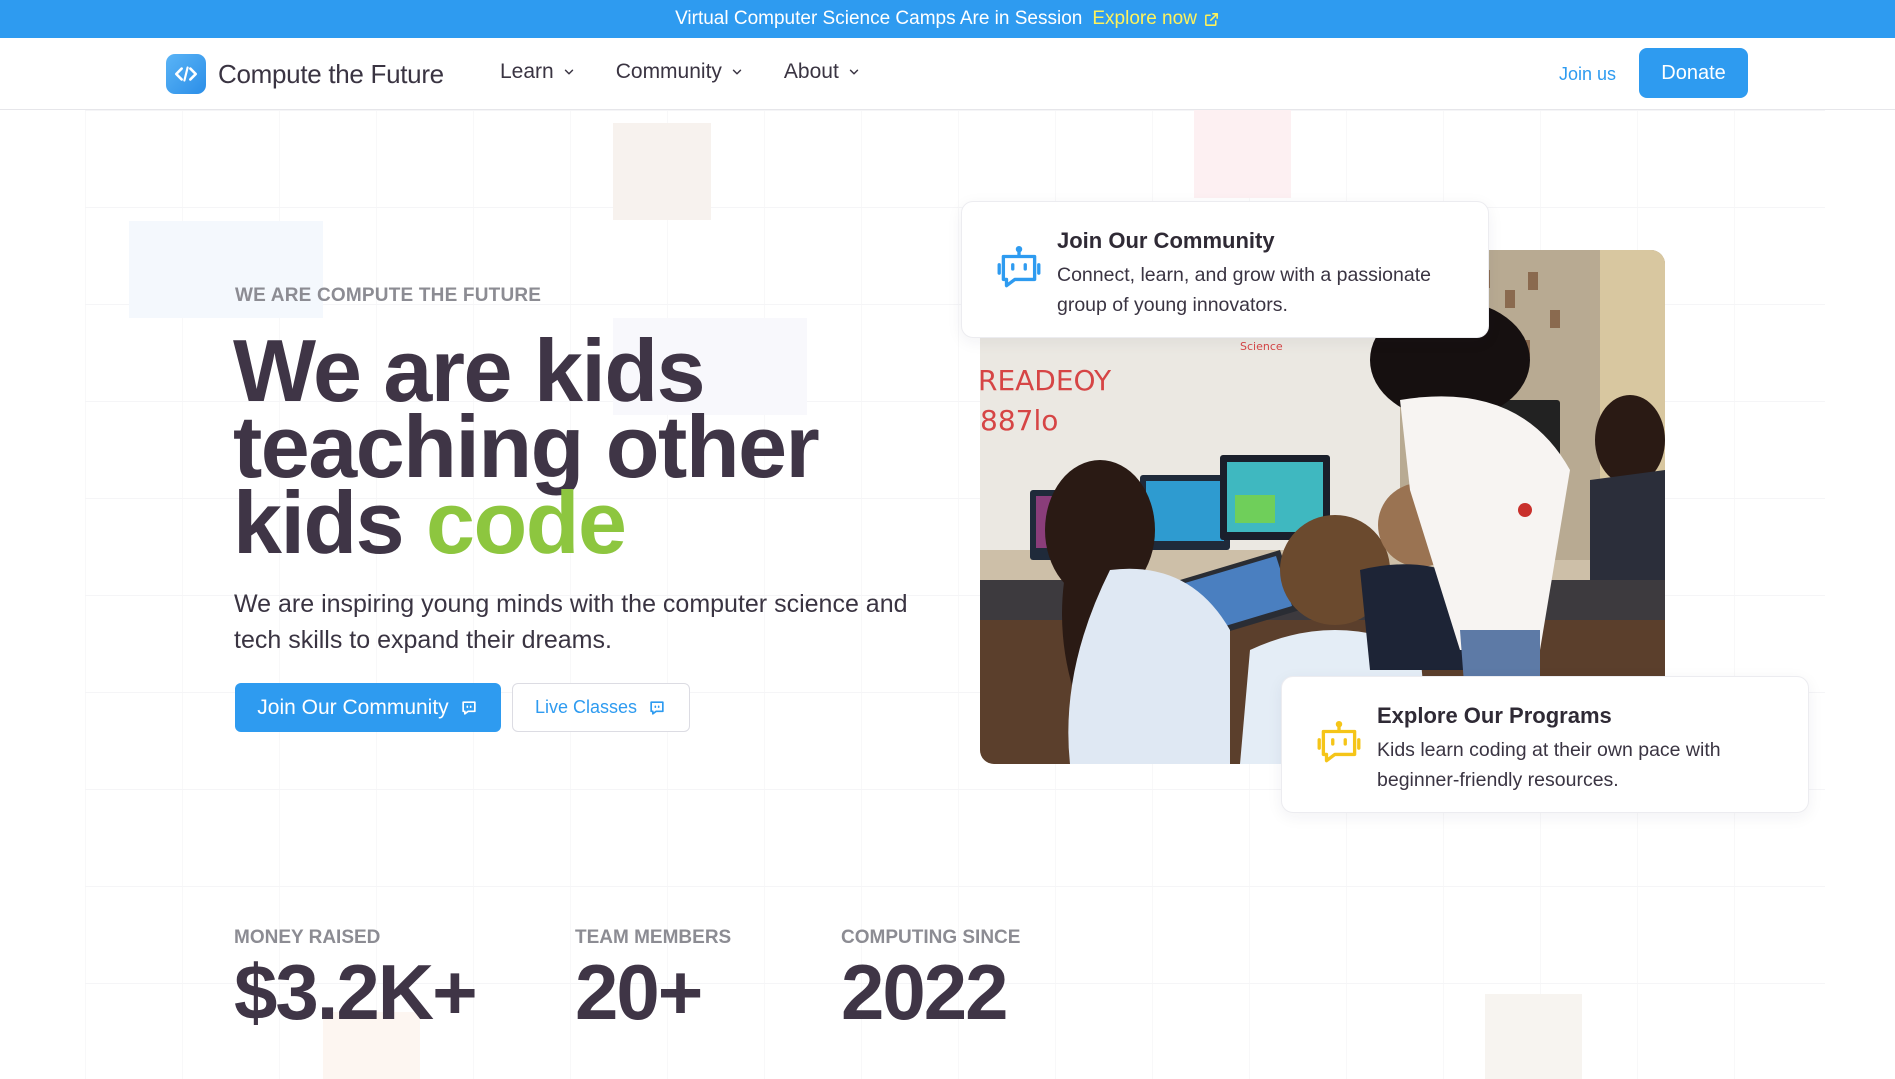  What do you see at coordinates (593, 447) in the screenshot?
I see `hero-headline: We are kids teaching other kids code` at bounding box center [593, 447].